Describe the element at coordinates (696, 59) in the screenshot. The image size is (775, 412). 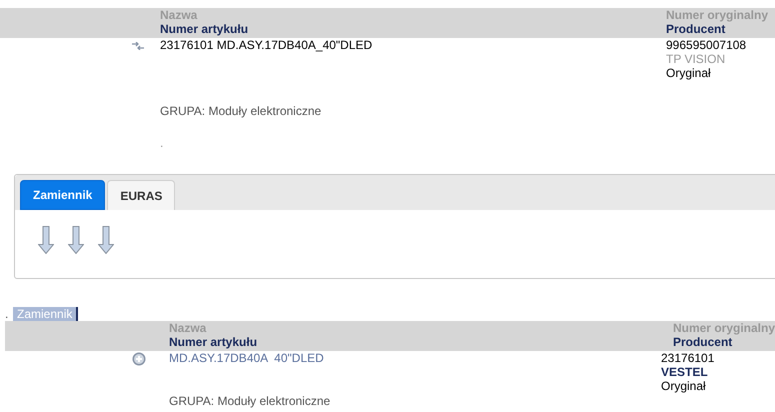
I see `producer-name: TP VISION` at that location.